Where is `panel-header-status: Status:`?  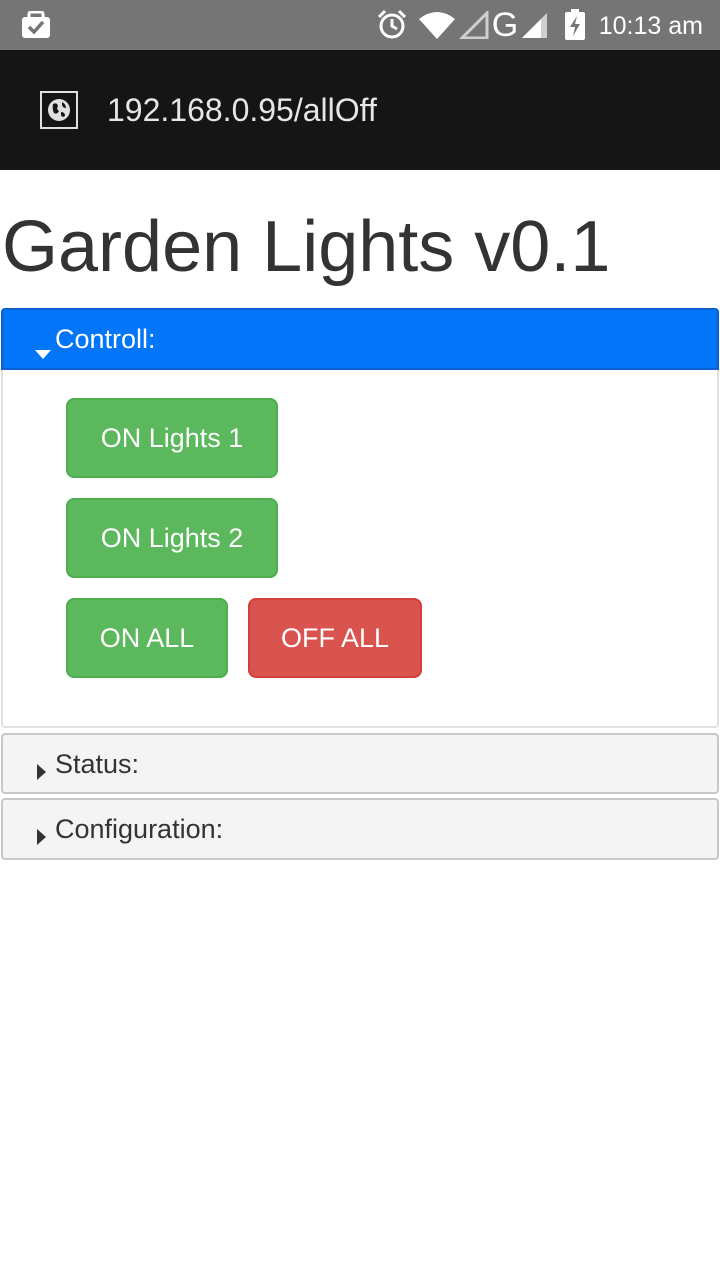
panel-header-status: Status: is located at coordinates (360, 763).